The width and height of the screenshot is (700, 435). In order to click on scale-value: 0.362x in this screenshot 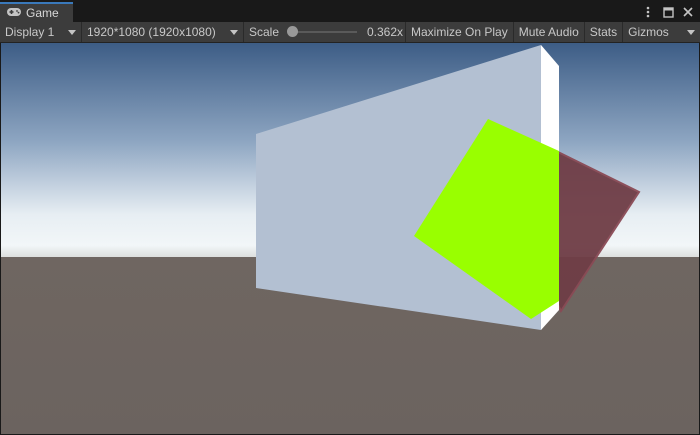, I will do `click(384, 32)`.